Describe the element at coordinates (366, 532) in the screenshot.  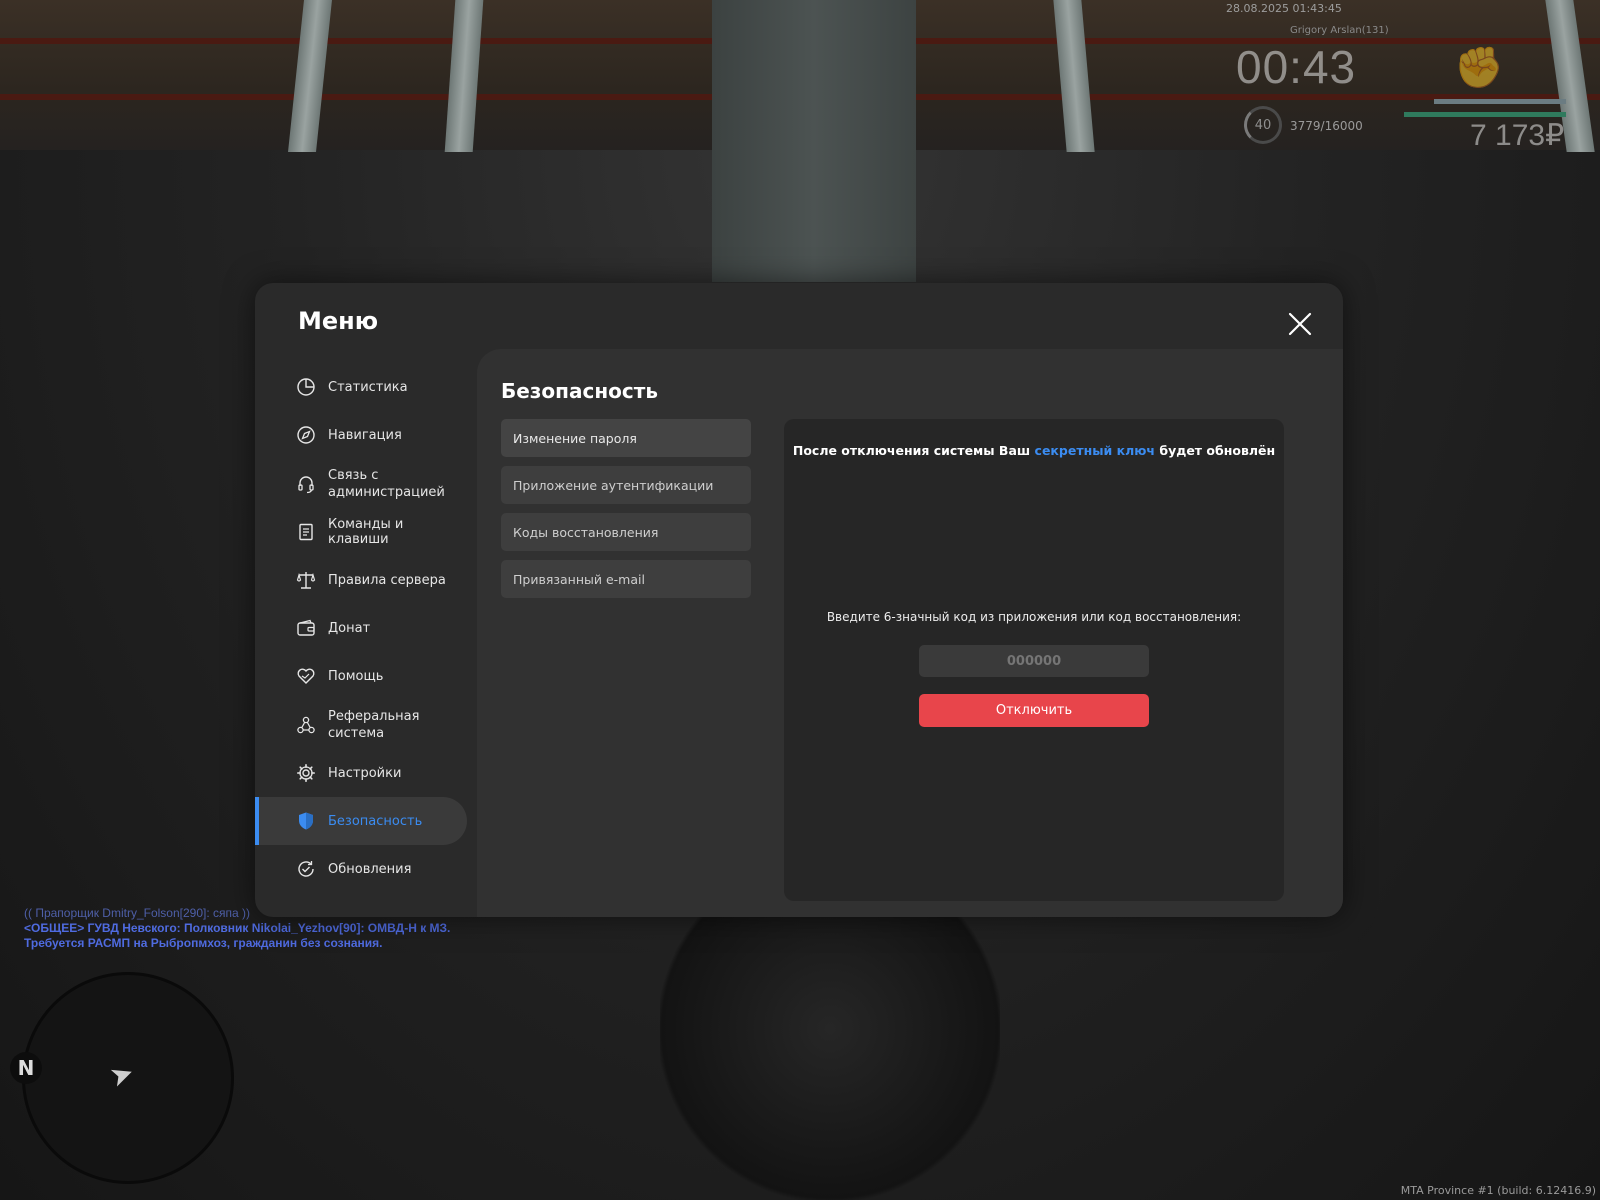
I see `nav-item-label: Команды и клавиши` at that location.